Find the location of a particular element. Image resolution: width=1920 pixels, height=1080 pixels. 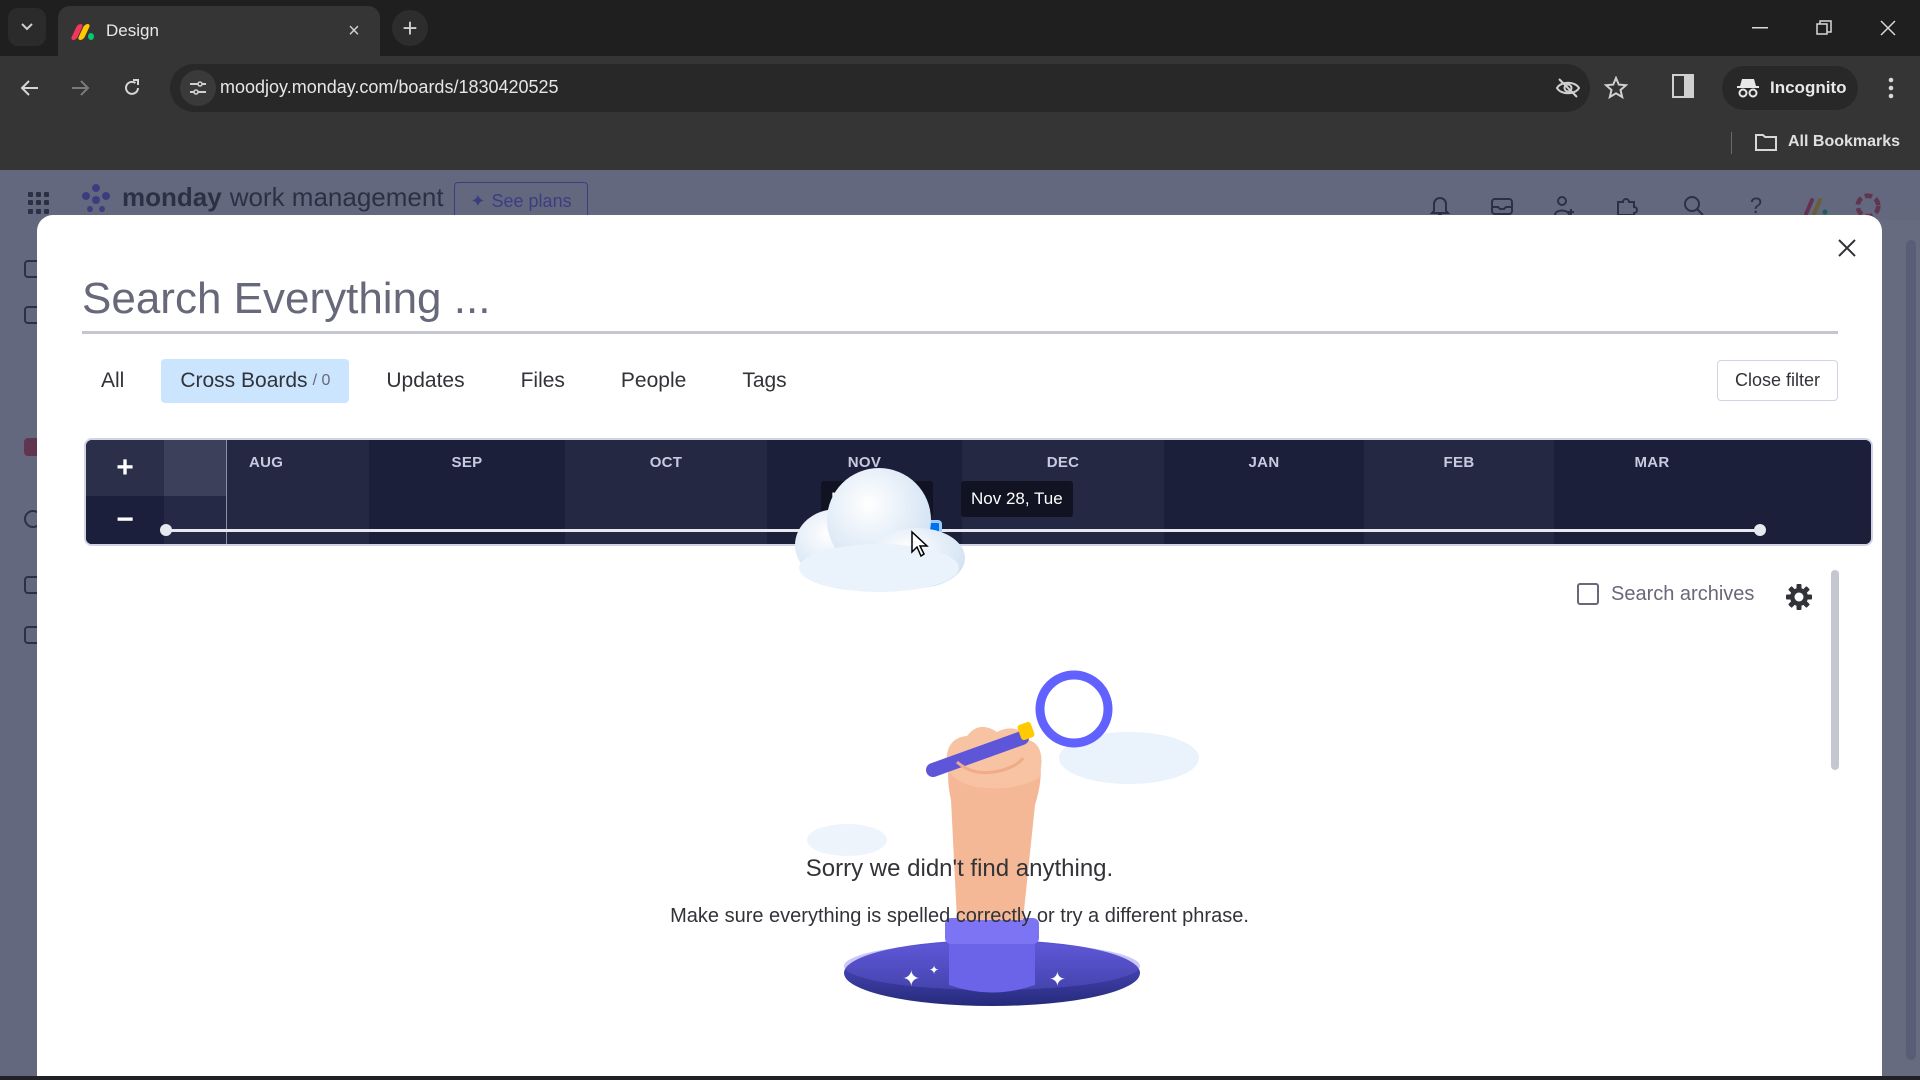

tab-title: Design is located at coordinates (132, 30).